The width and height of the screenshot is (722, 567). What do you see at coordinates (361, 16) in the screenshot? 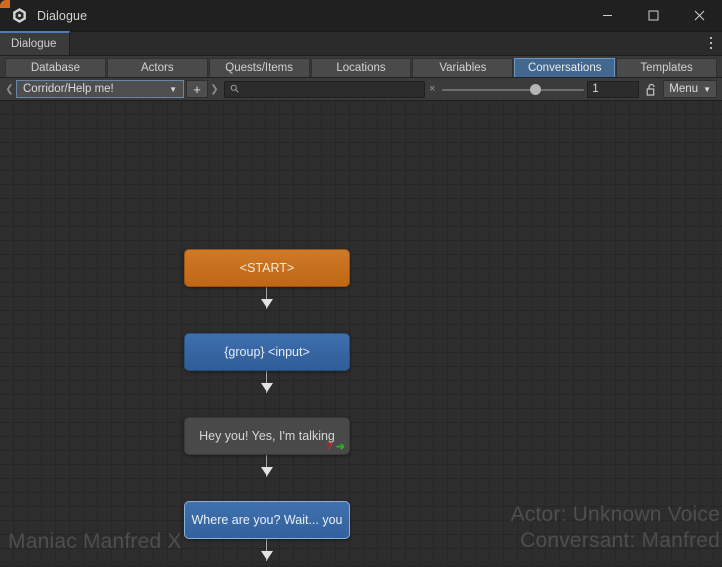
I see `title-bar: Dialogue` at bounding box center [361, 16].